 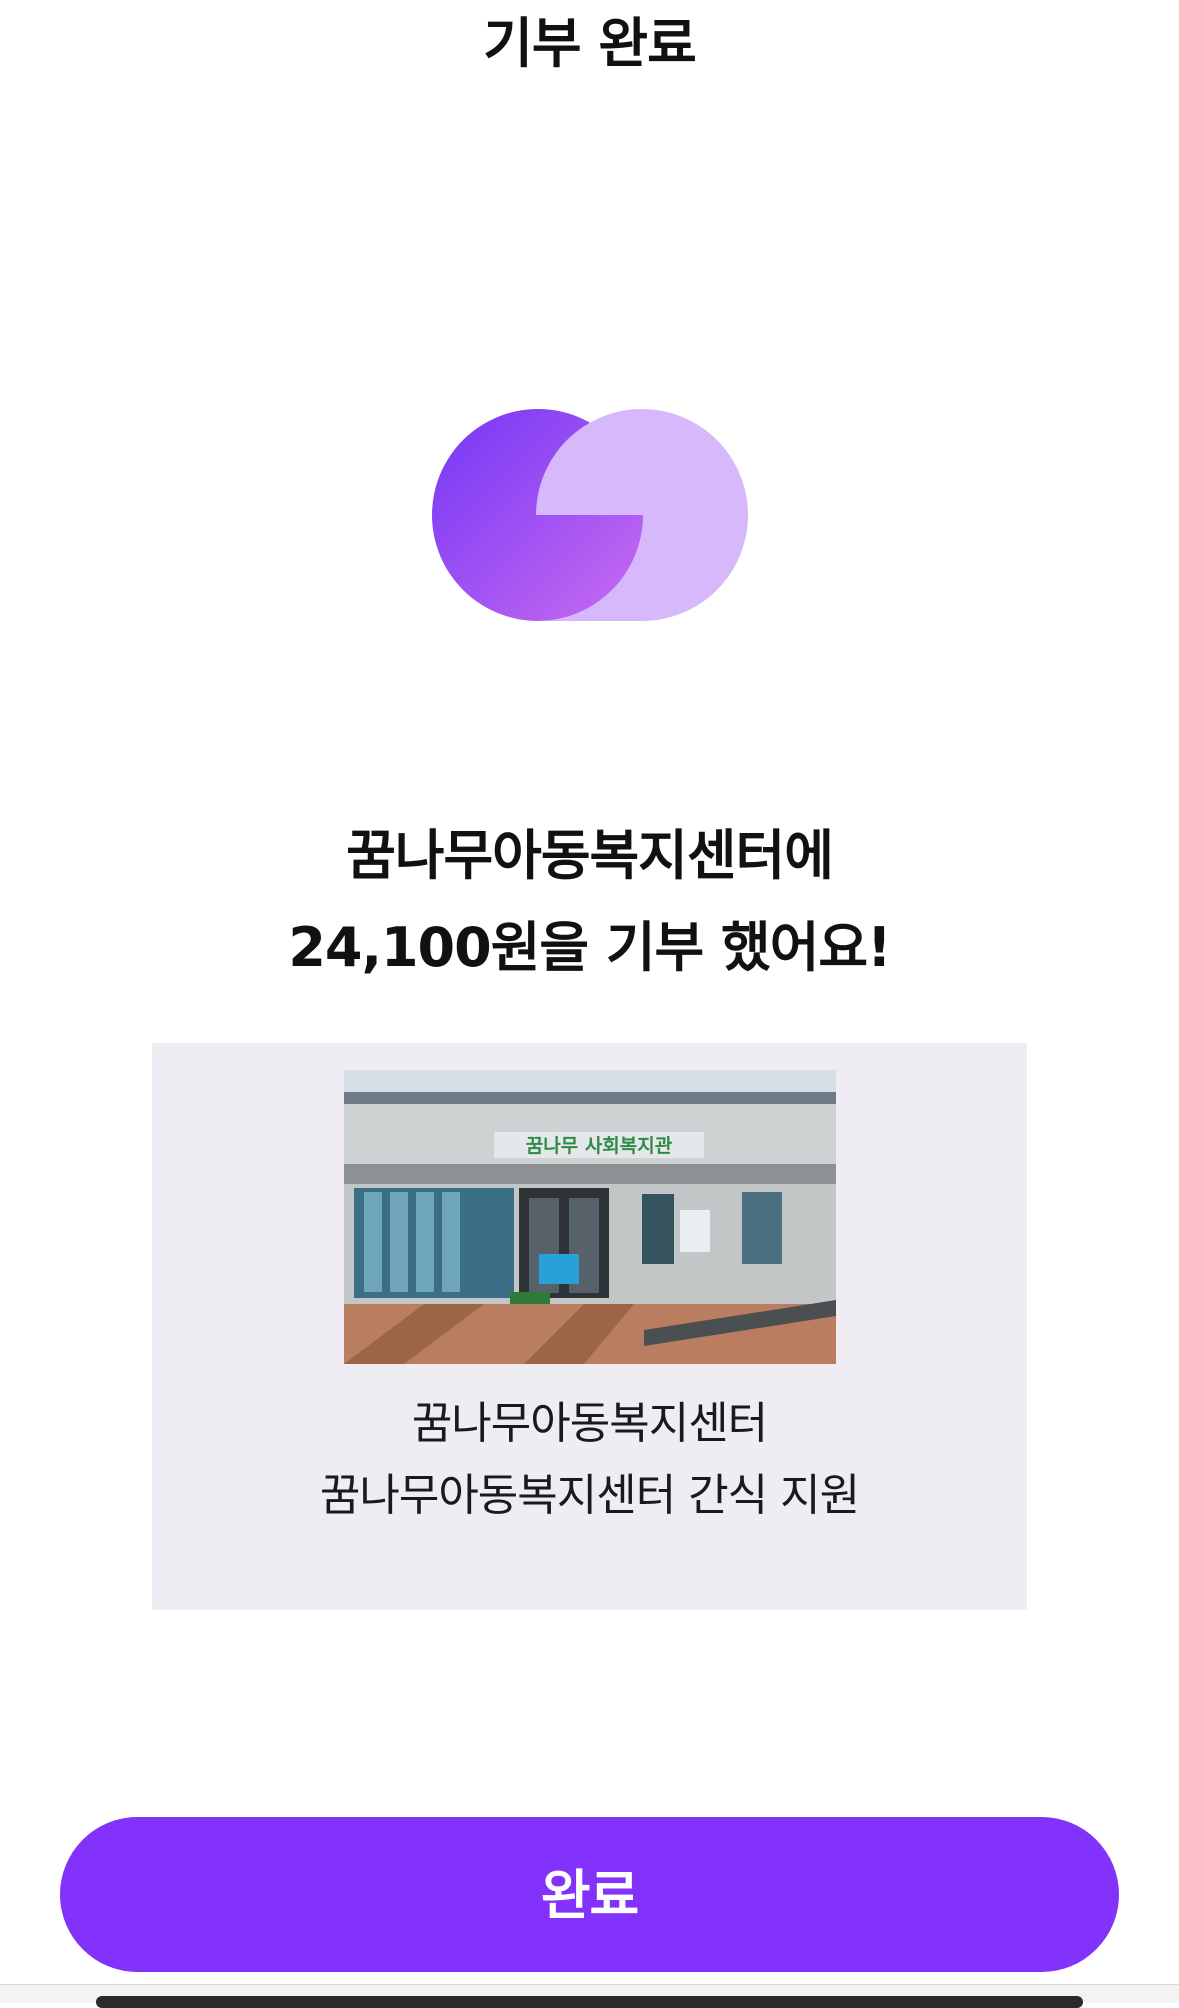 What do you see at coordinates (589, 2002) in the screenshot?
I see `home-indicator` at bounding box center [589, 2002].